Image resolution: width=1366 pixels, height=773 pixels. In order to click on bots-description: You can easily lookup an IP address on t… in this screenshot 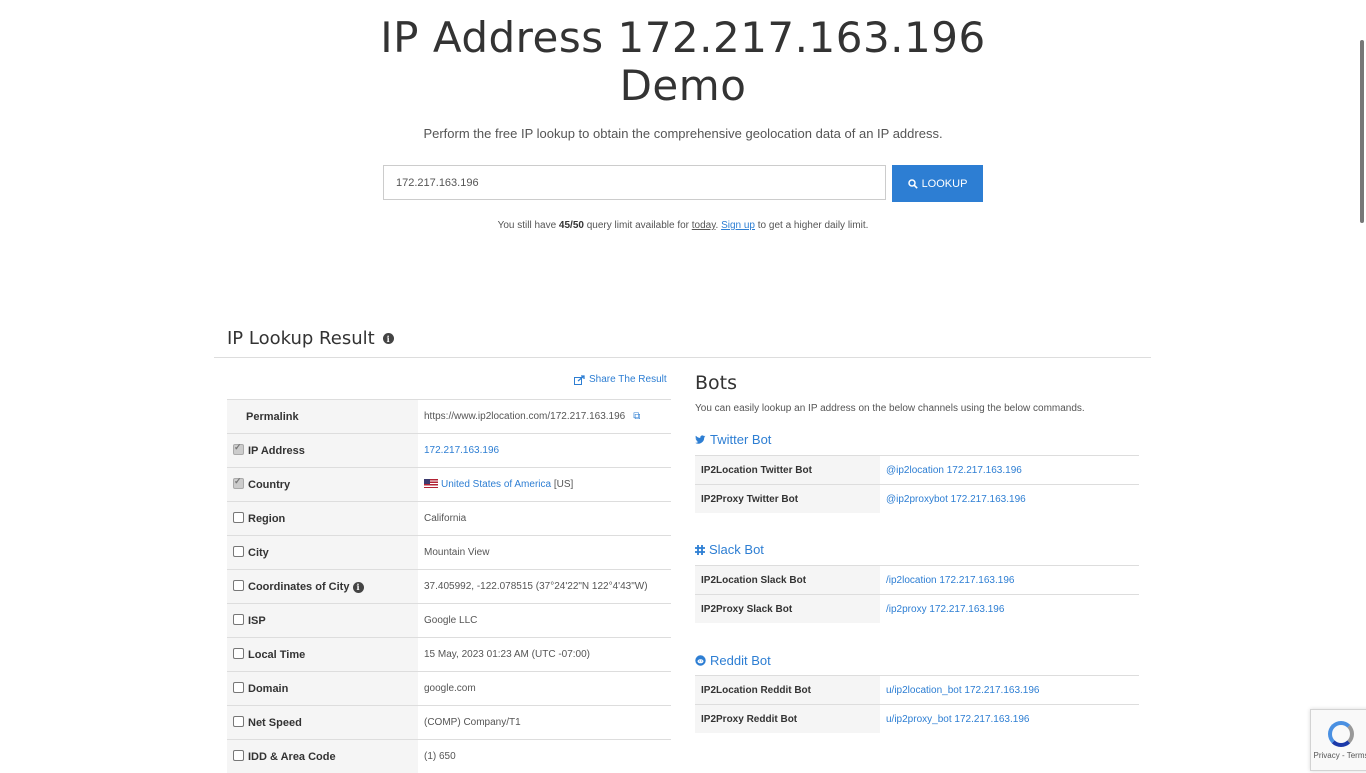, I will do `click(890, 408)`.